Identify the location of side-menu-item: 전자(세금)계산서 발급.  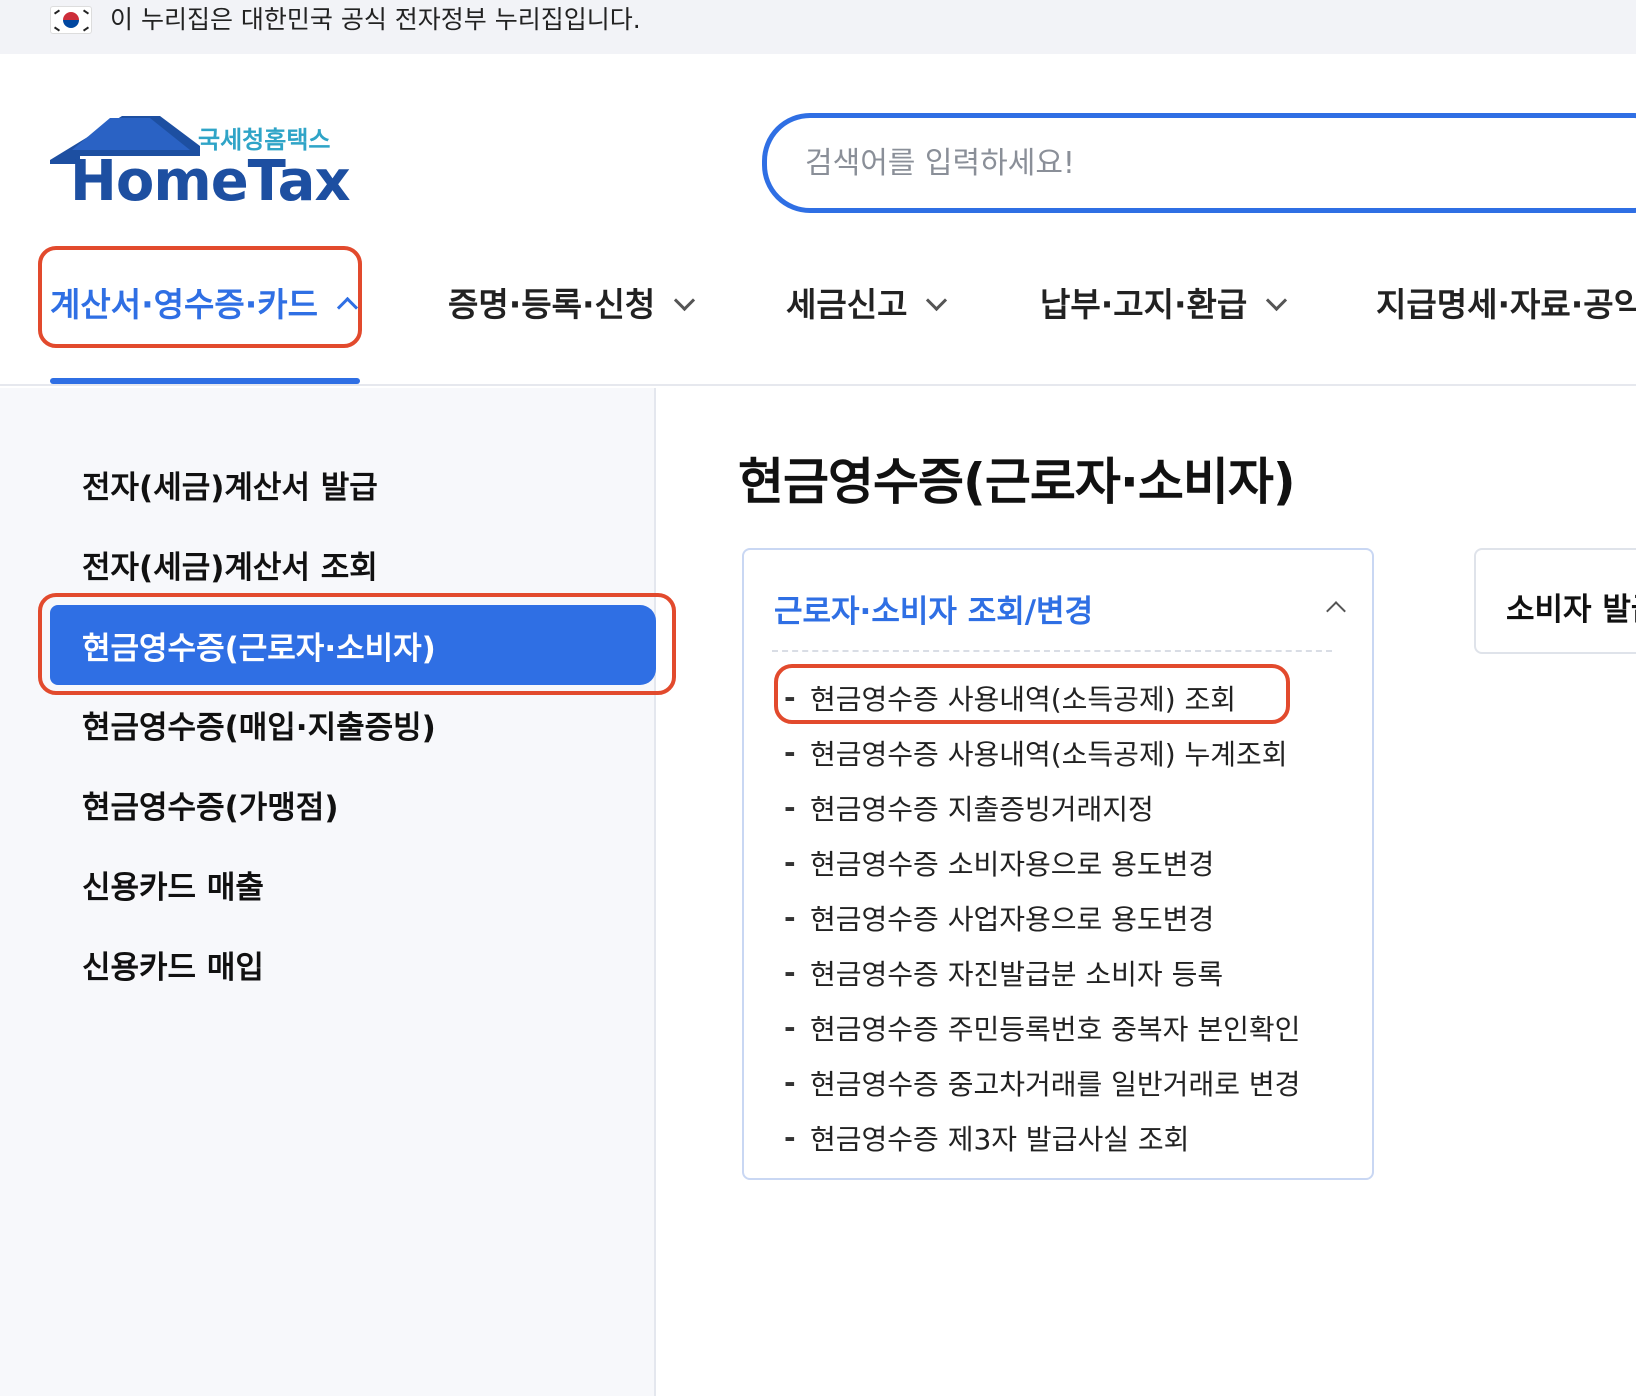
(353, 484).